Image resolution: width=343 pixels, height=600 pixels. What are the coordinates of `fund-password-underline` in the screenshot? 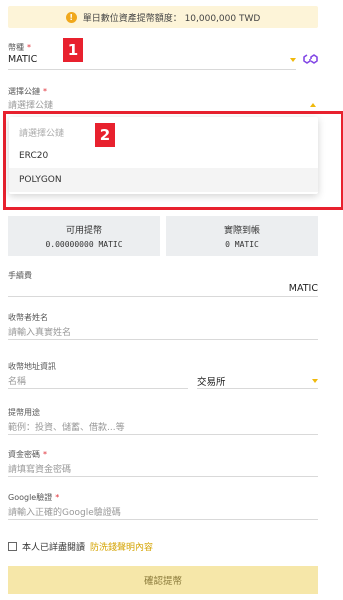 It's located at (163, 476).